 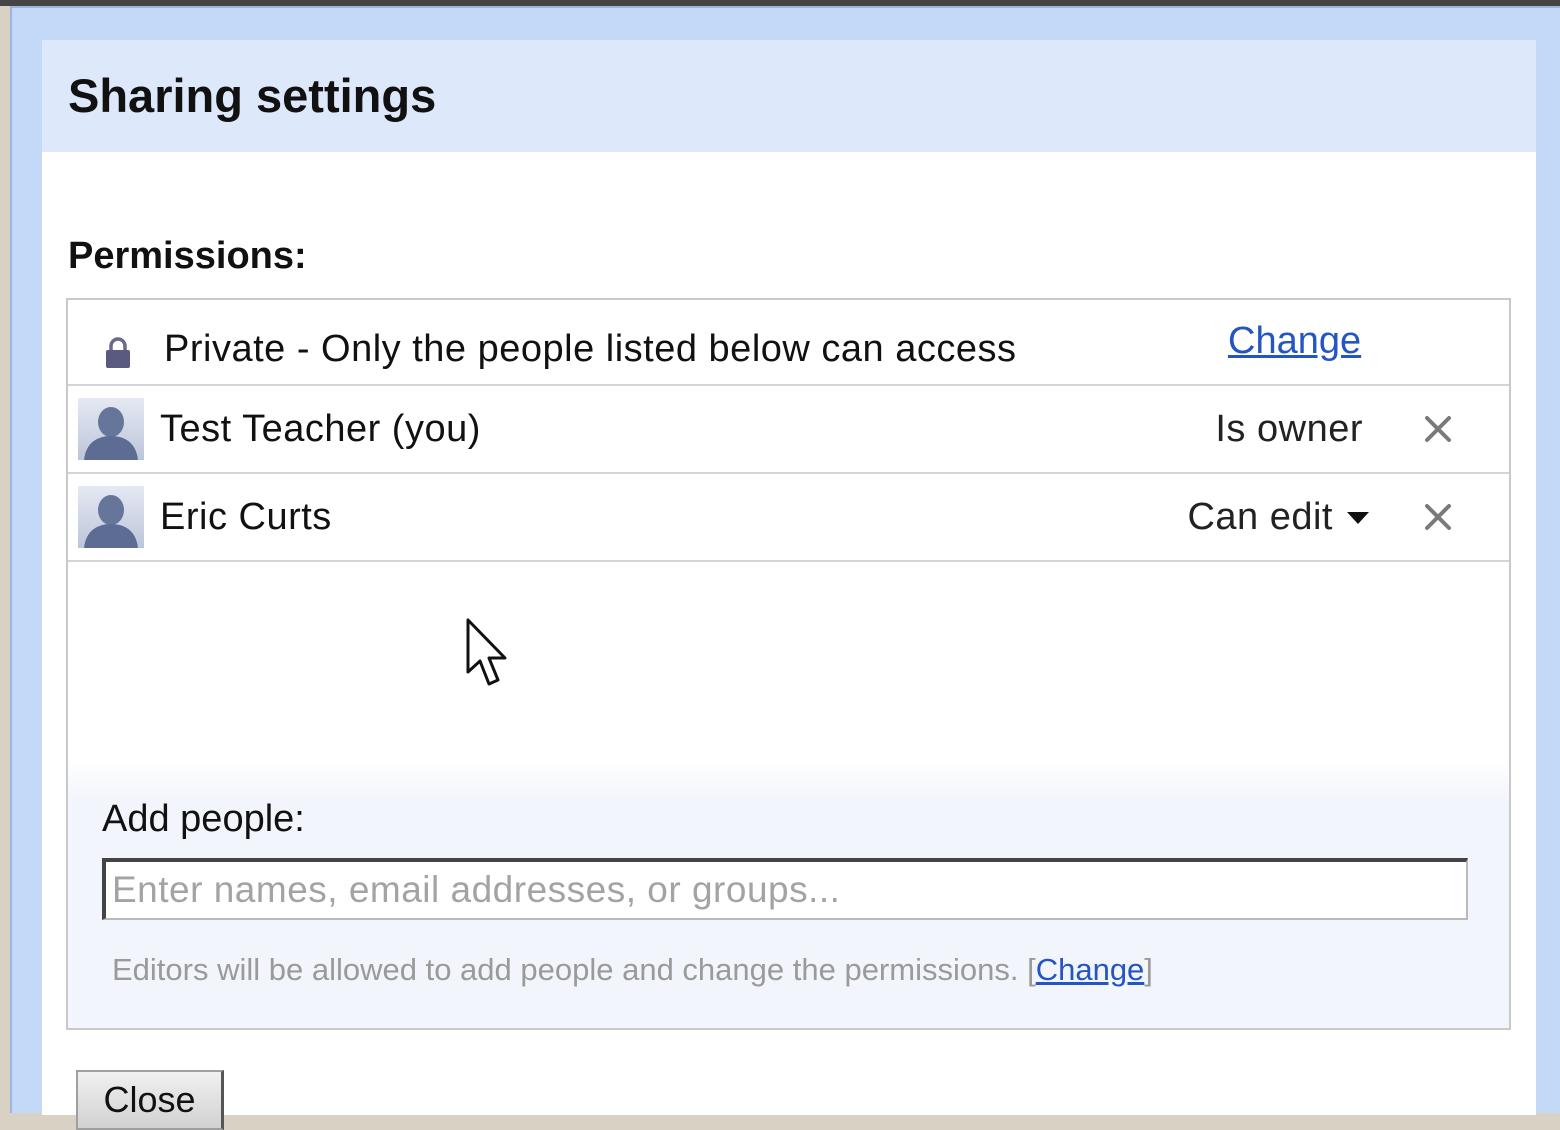 I want to click on note-close-bracket: ], so click(x=1148, y=969).